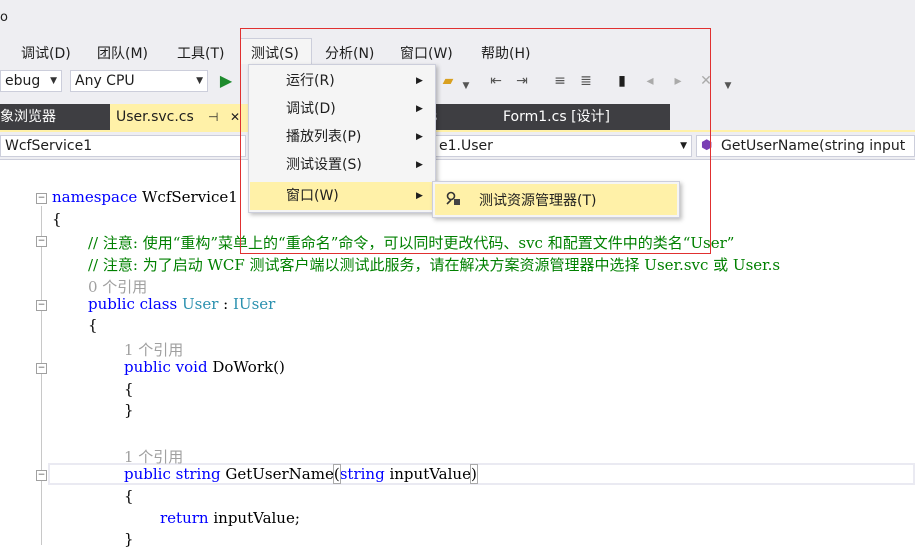 This screenshot has width=915, height=548. What do you see at coordinates (155, 117) in the screenshot?
I see `tab-user-svc-cs-label: User.svc.cs` at bounding box center [155, 117].